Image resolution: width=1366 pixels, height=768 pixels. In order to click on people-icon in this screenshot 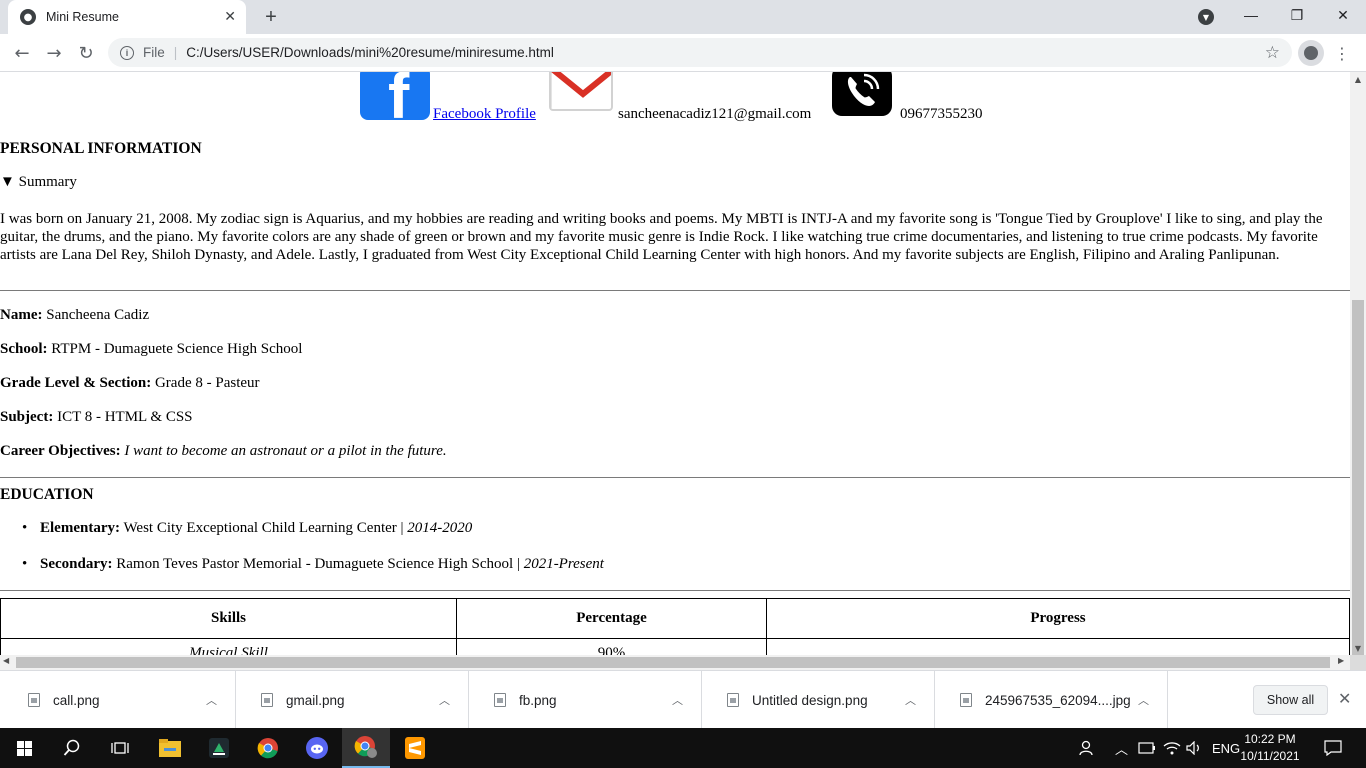, I will do `click(1087, 748)`.